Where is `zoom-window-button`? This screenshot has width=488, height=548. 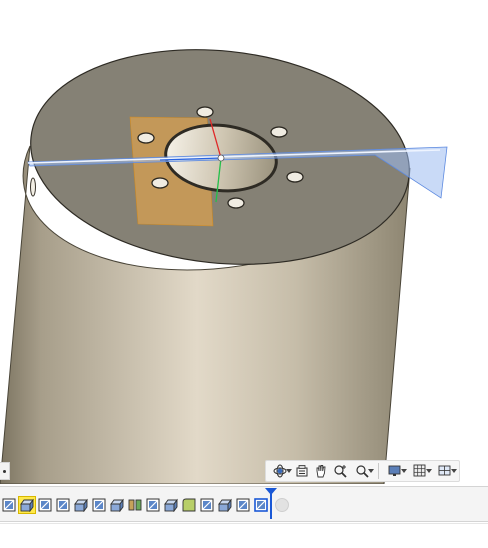
zoom-window-button is located at coordinates (340, 471).